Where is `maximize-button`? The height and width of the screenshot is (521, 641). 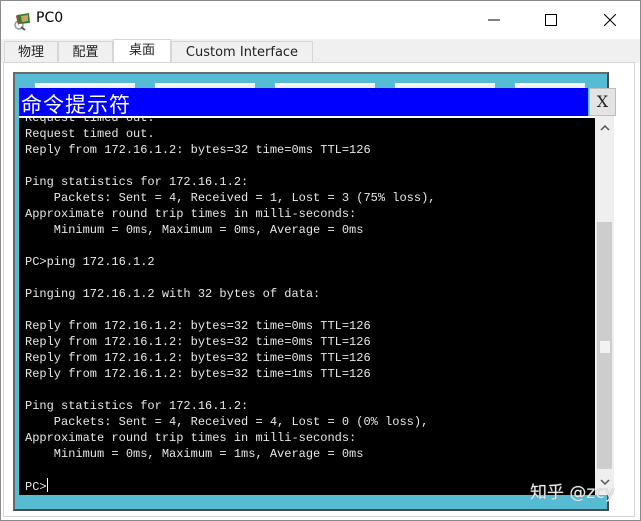
maximize-button is located at coordinates (551, 20).